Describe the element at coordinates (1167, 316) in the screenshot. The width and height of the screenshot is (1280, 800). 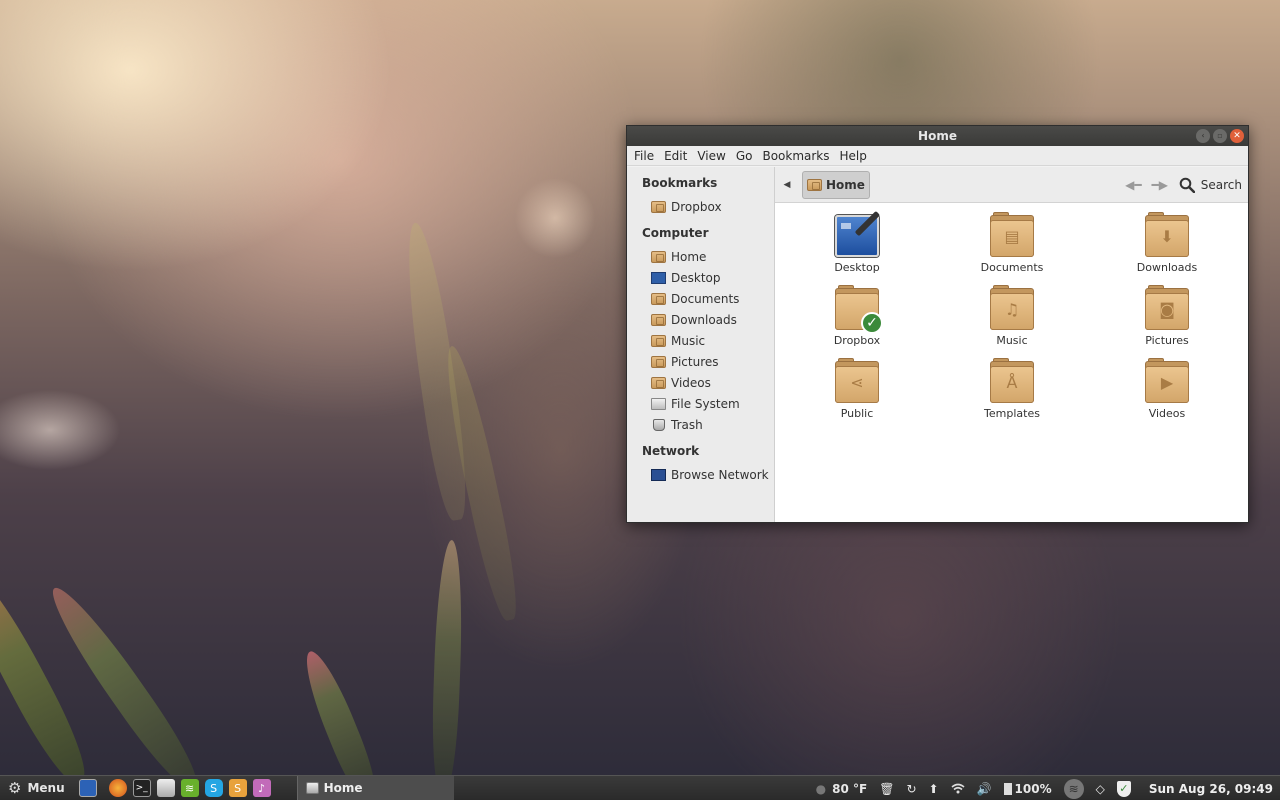
I see `file-item-pictures: ◙ Pictures` at that location.